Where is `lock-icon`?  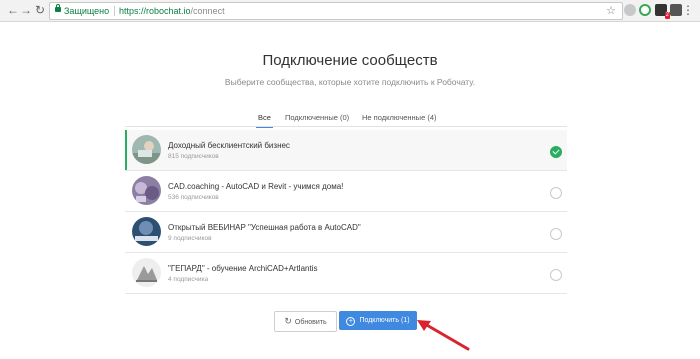
lock-icon is located at coordinates (58, 8).